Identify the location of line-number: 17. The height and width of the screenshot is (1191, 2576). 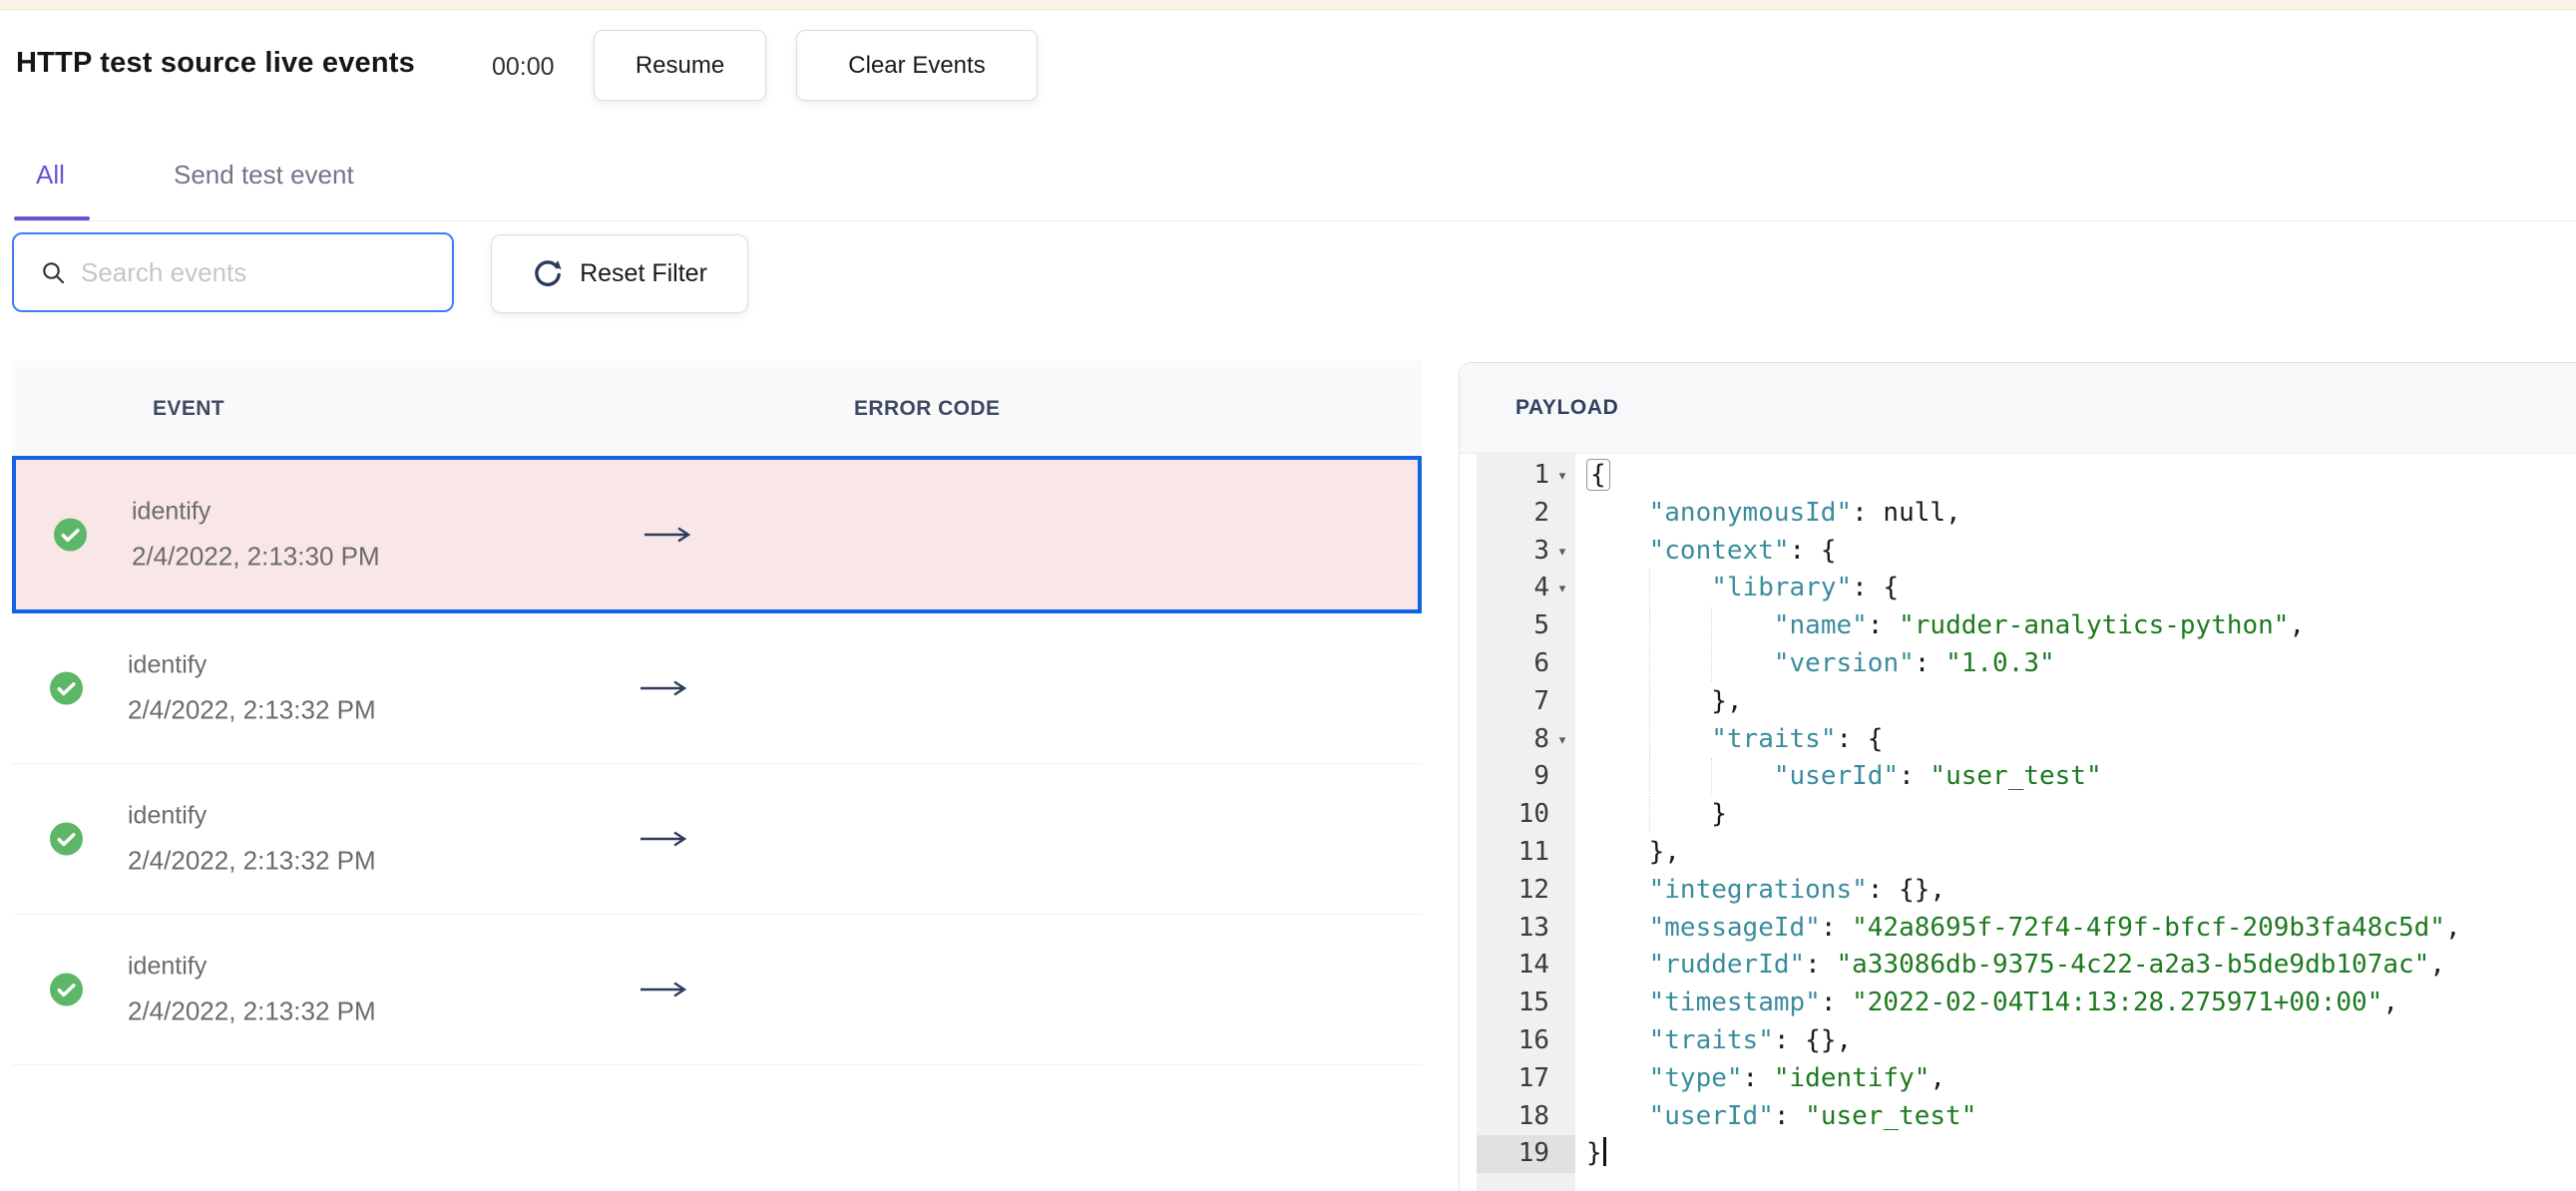
(1533, 1077).